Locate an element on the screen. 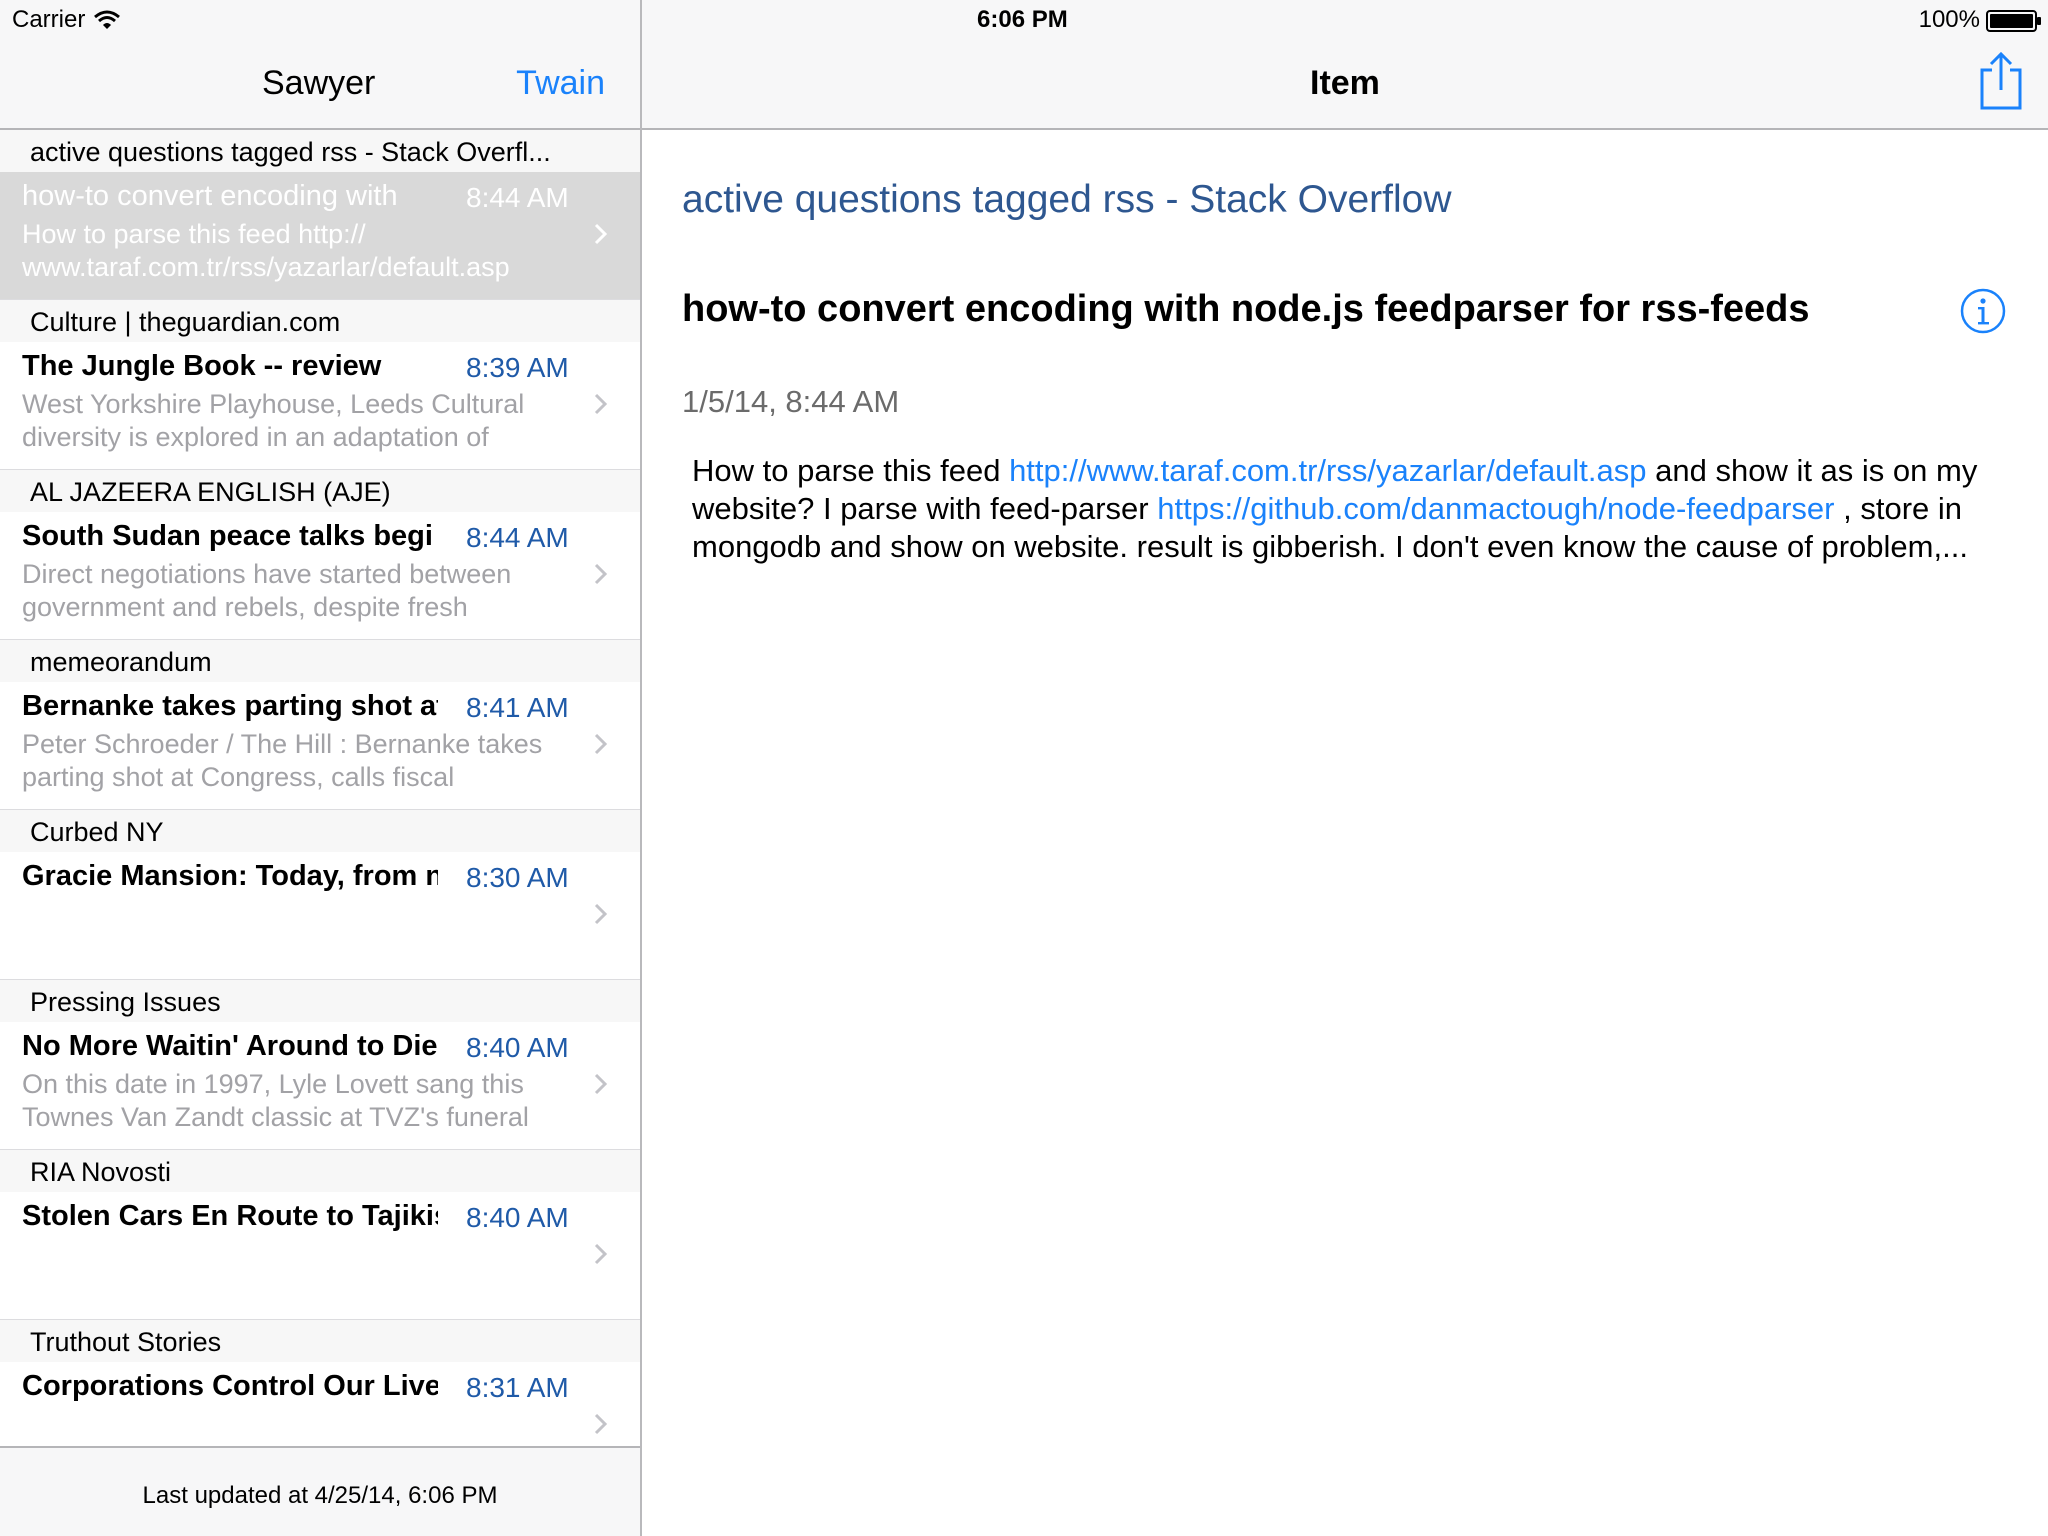 The height and width of the screenshot is (1536, 2048). feed-item-row: Gracie Mansion: Today, from n 8:30 AM is located at coordinates (320, 916).